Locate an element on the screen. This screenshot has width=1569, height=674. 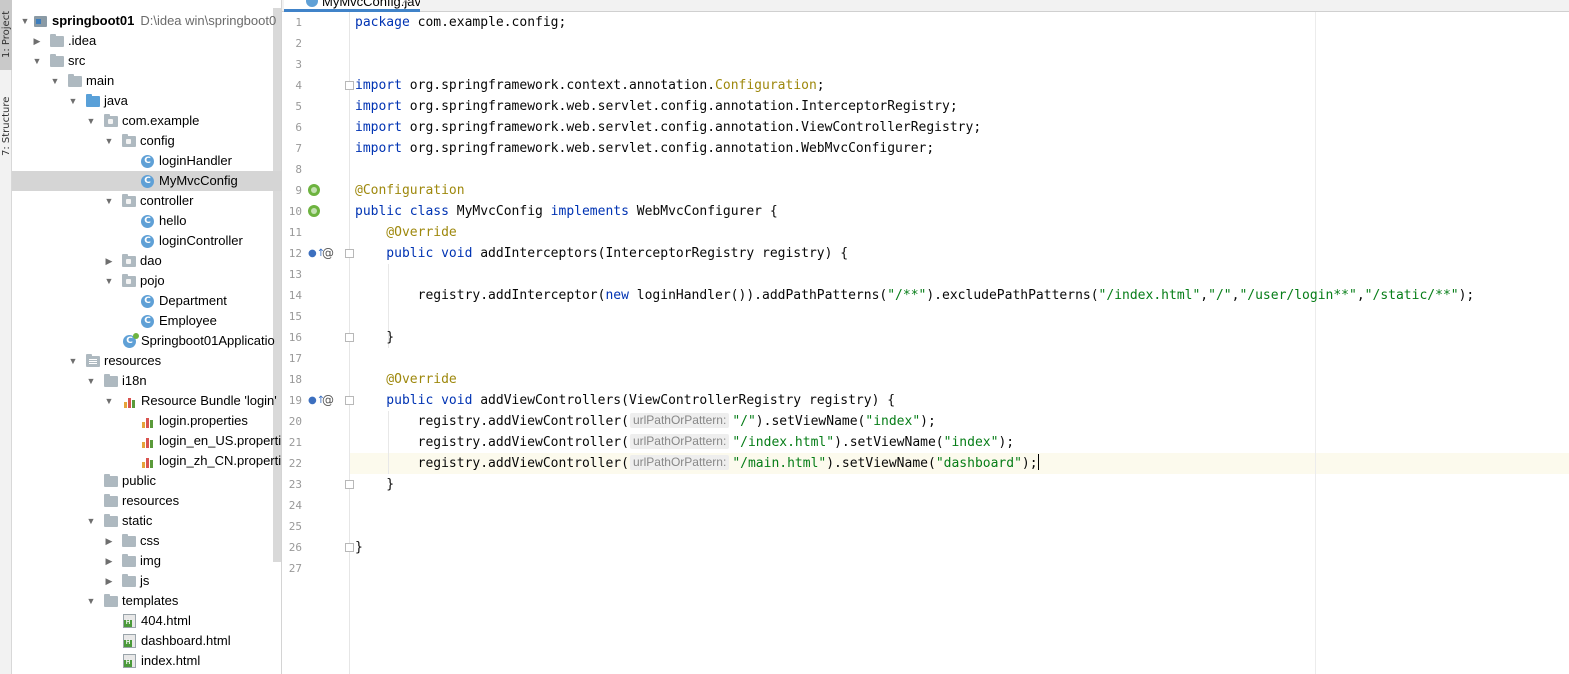
tree-item-label: js is located at coordinates (145, 580).